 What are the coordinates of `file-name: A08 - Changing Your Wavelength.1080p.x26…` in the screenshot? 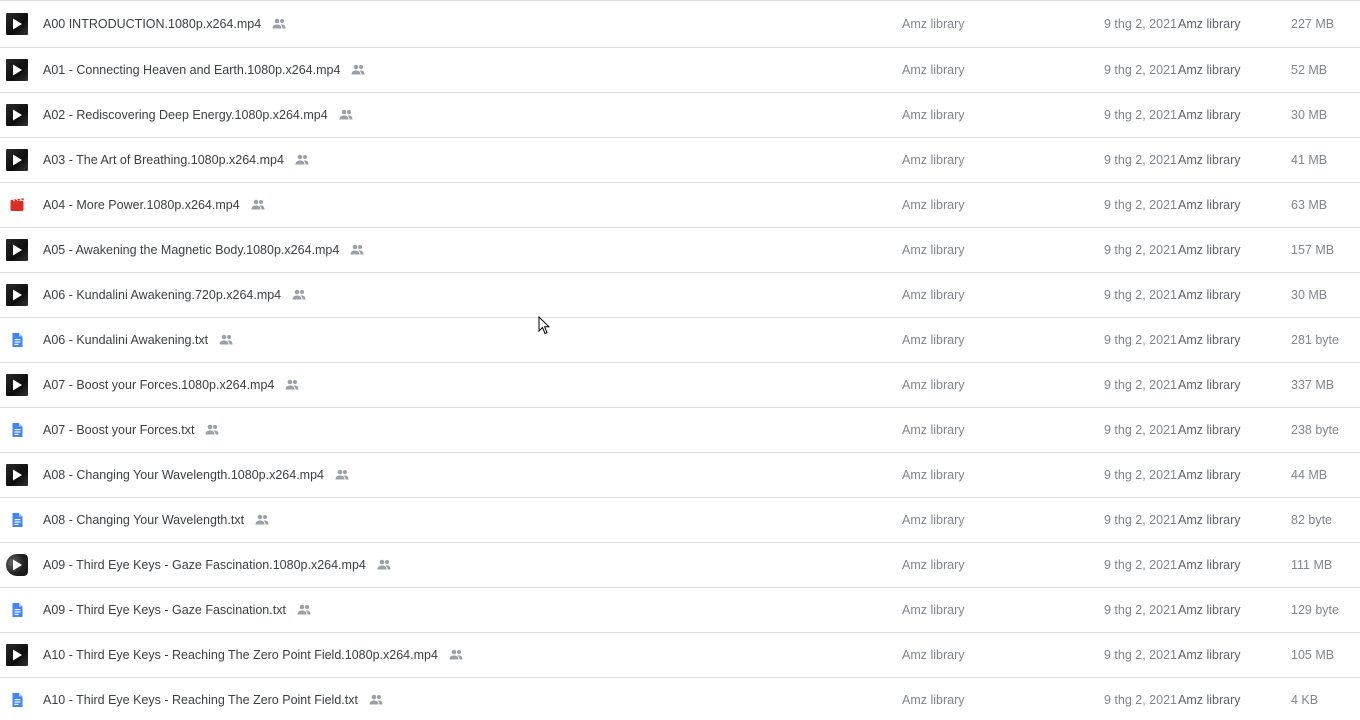 It's located at (183, 475).